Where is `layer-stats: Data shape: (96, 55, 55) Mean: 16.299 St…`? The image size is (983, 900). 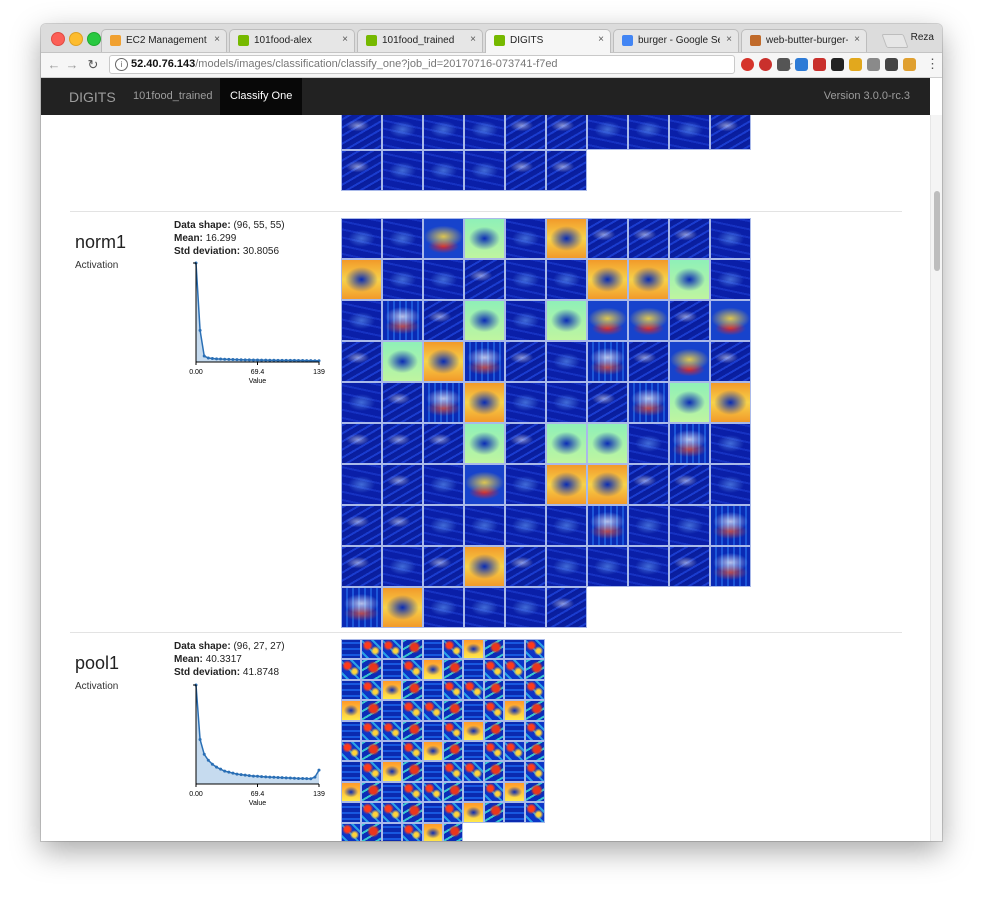
layer-stats: Data shape: (96, 55, 55) Mean: 16.299 St… is located at coordinates (229, 238).